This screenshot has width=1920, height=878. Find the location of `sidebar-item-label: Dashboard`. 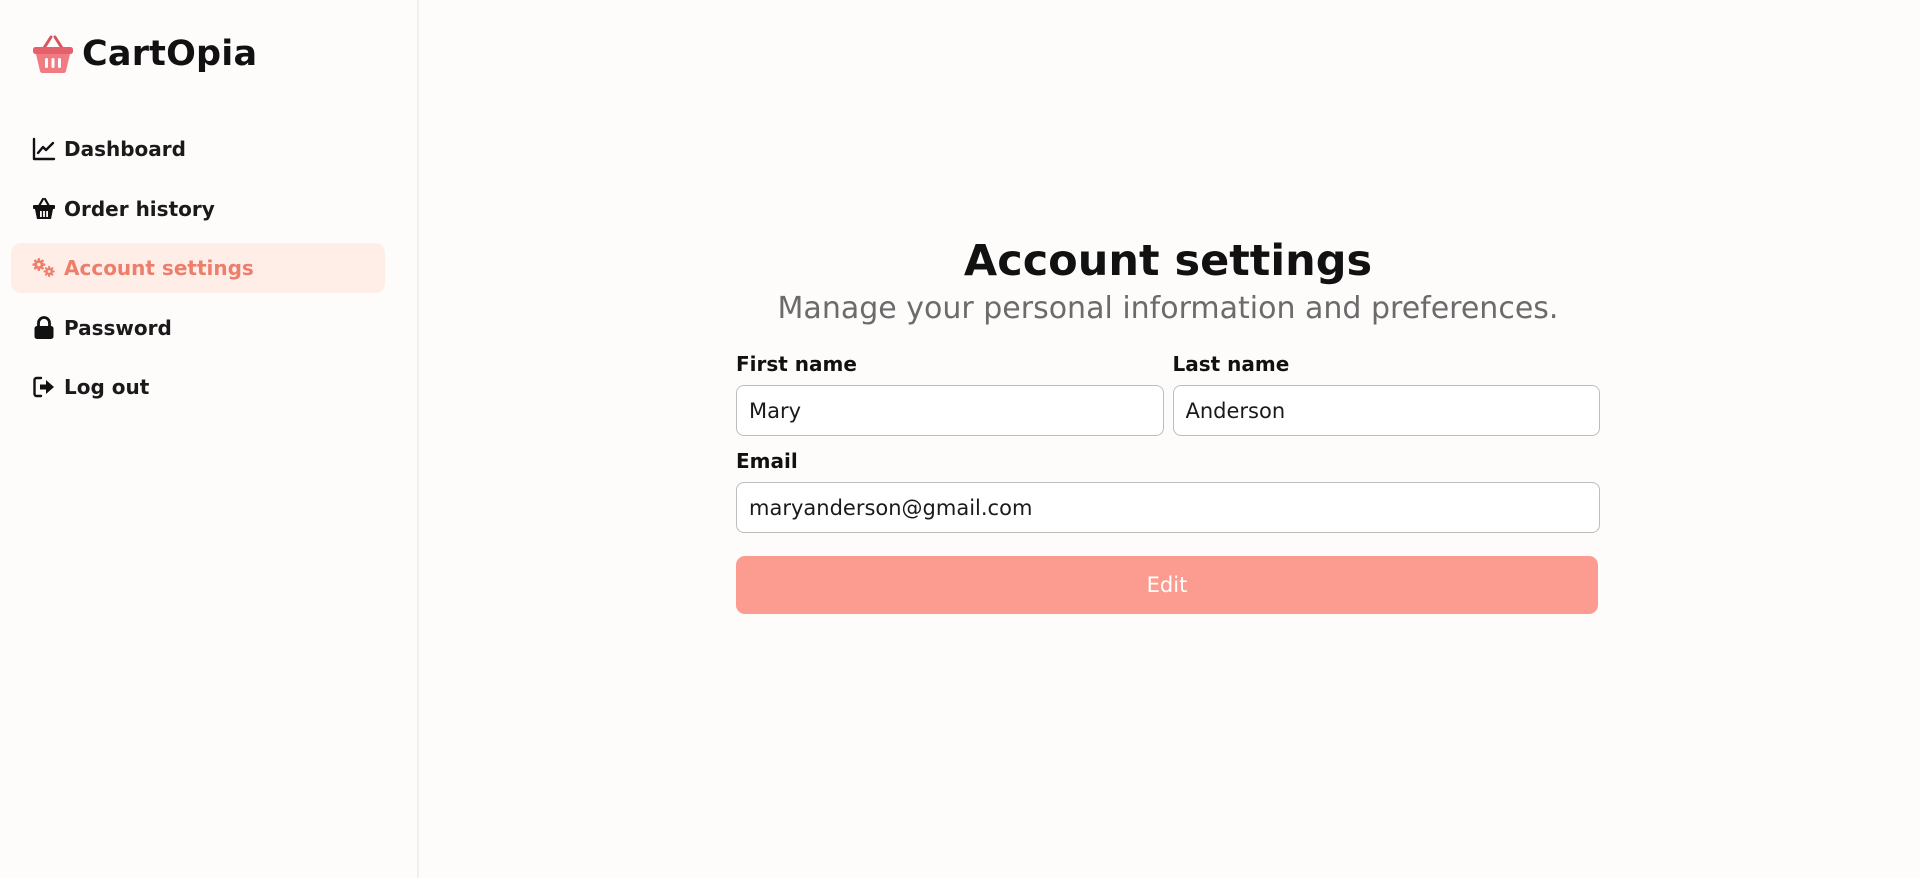

sidebar-item-label: Dashboard is located at coordinates (125, 149).